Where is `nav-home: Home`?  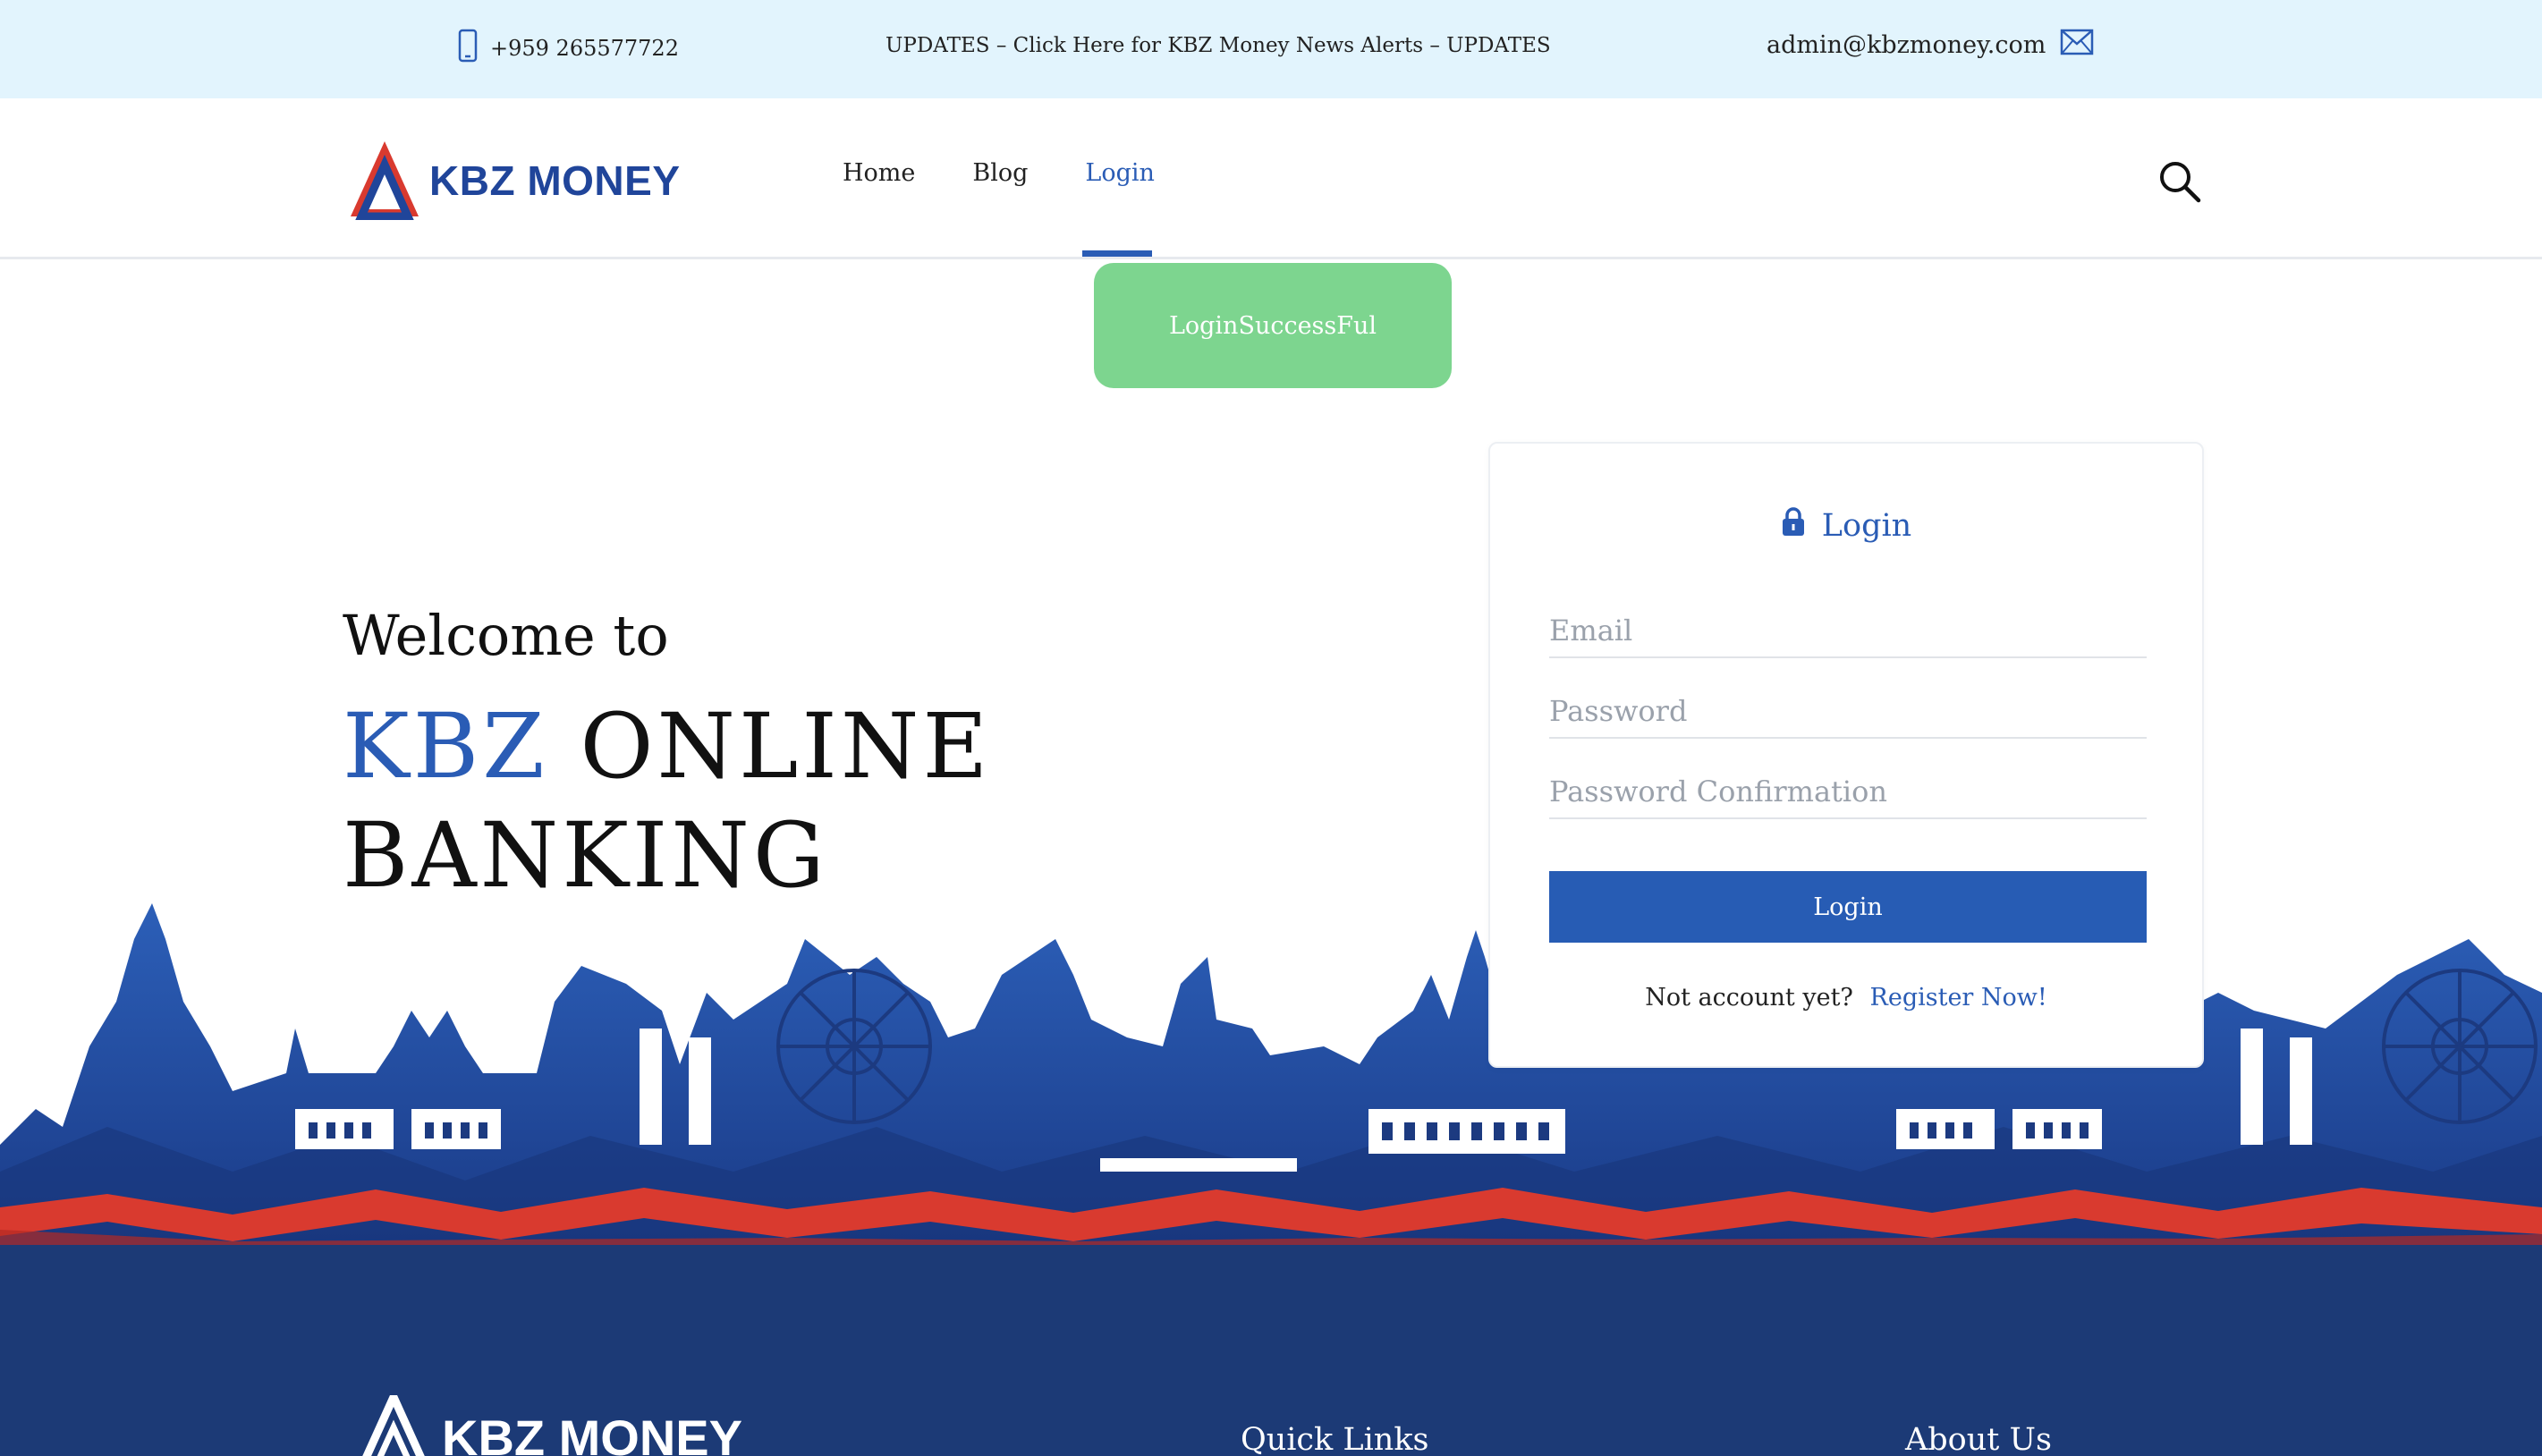
nav-home: Home is located at coordinates (879, 173).